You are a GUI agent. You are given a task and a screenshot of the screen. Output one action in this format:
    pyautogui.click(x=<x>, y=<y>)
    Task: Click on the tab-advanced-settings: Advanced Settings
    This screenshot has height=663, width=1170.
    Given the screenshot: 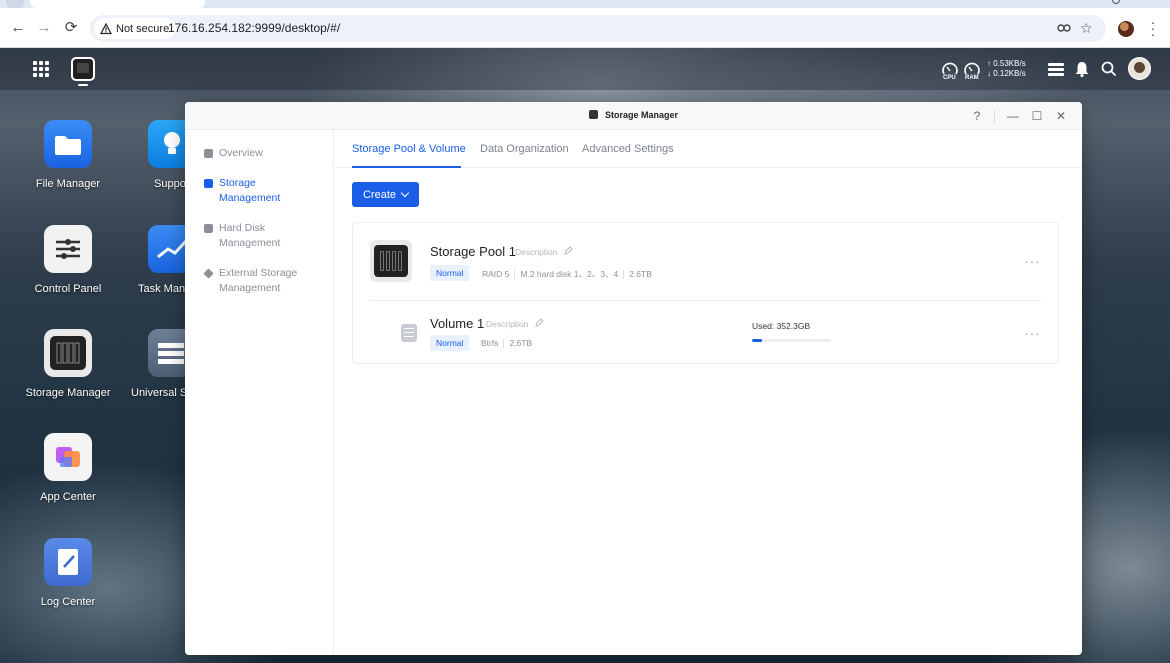 What is the action you would take?
    pyautogui.click(x=628, y=149)
    